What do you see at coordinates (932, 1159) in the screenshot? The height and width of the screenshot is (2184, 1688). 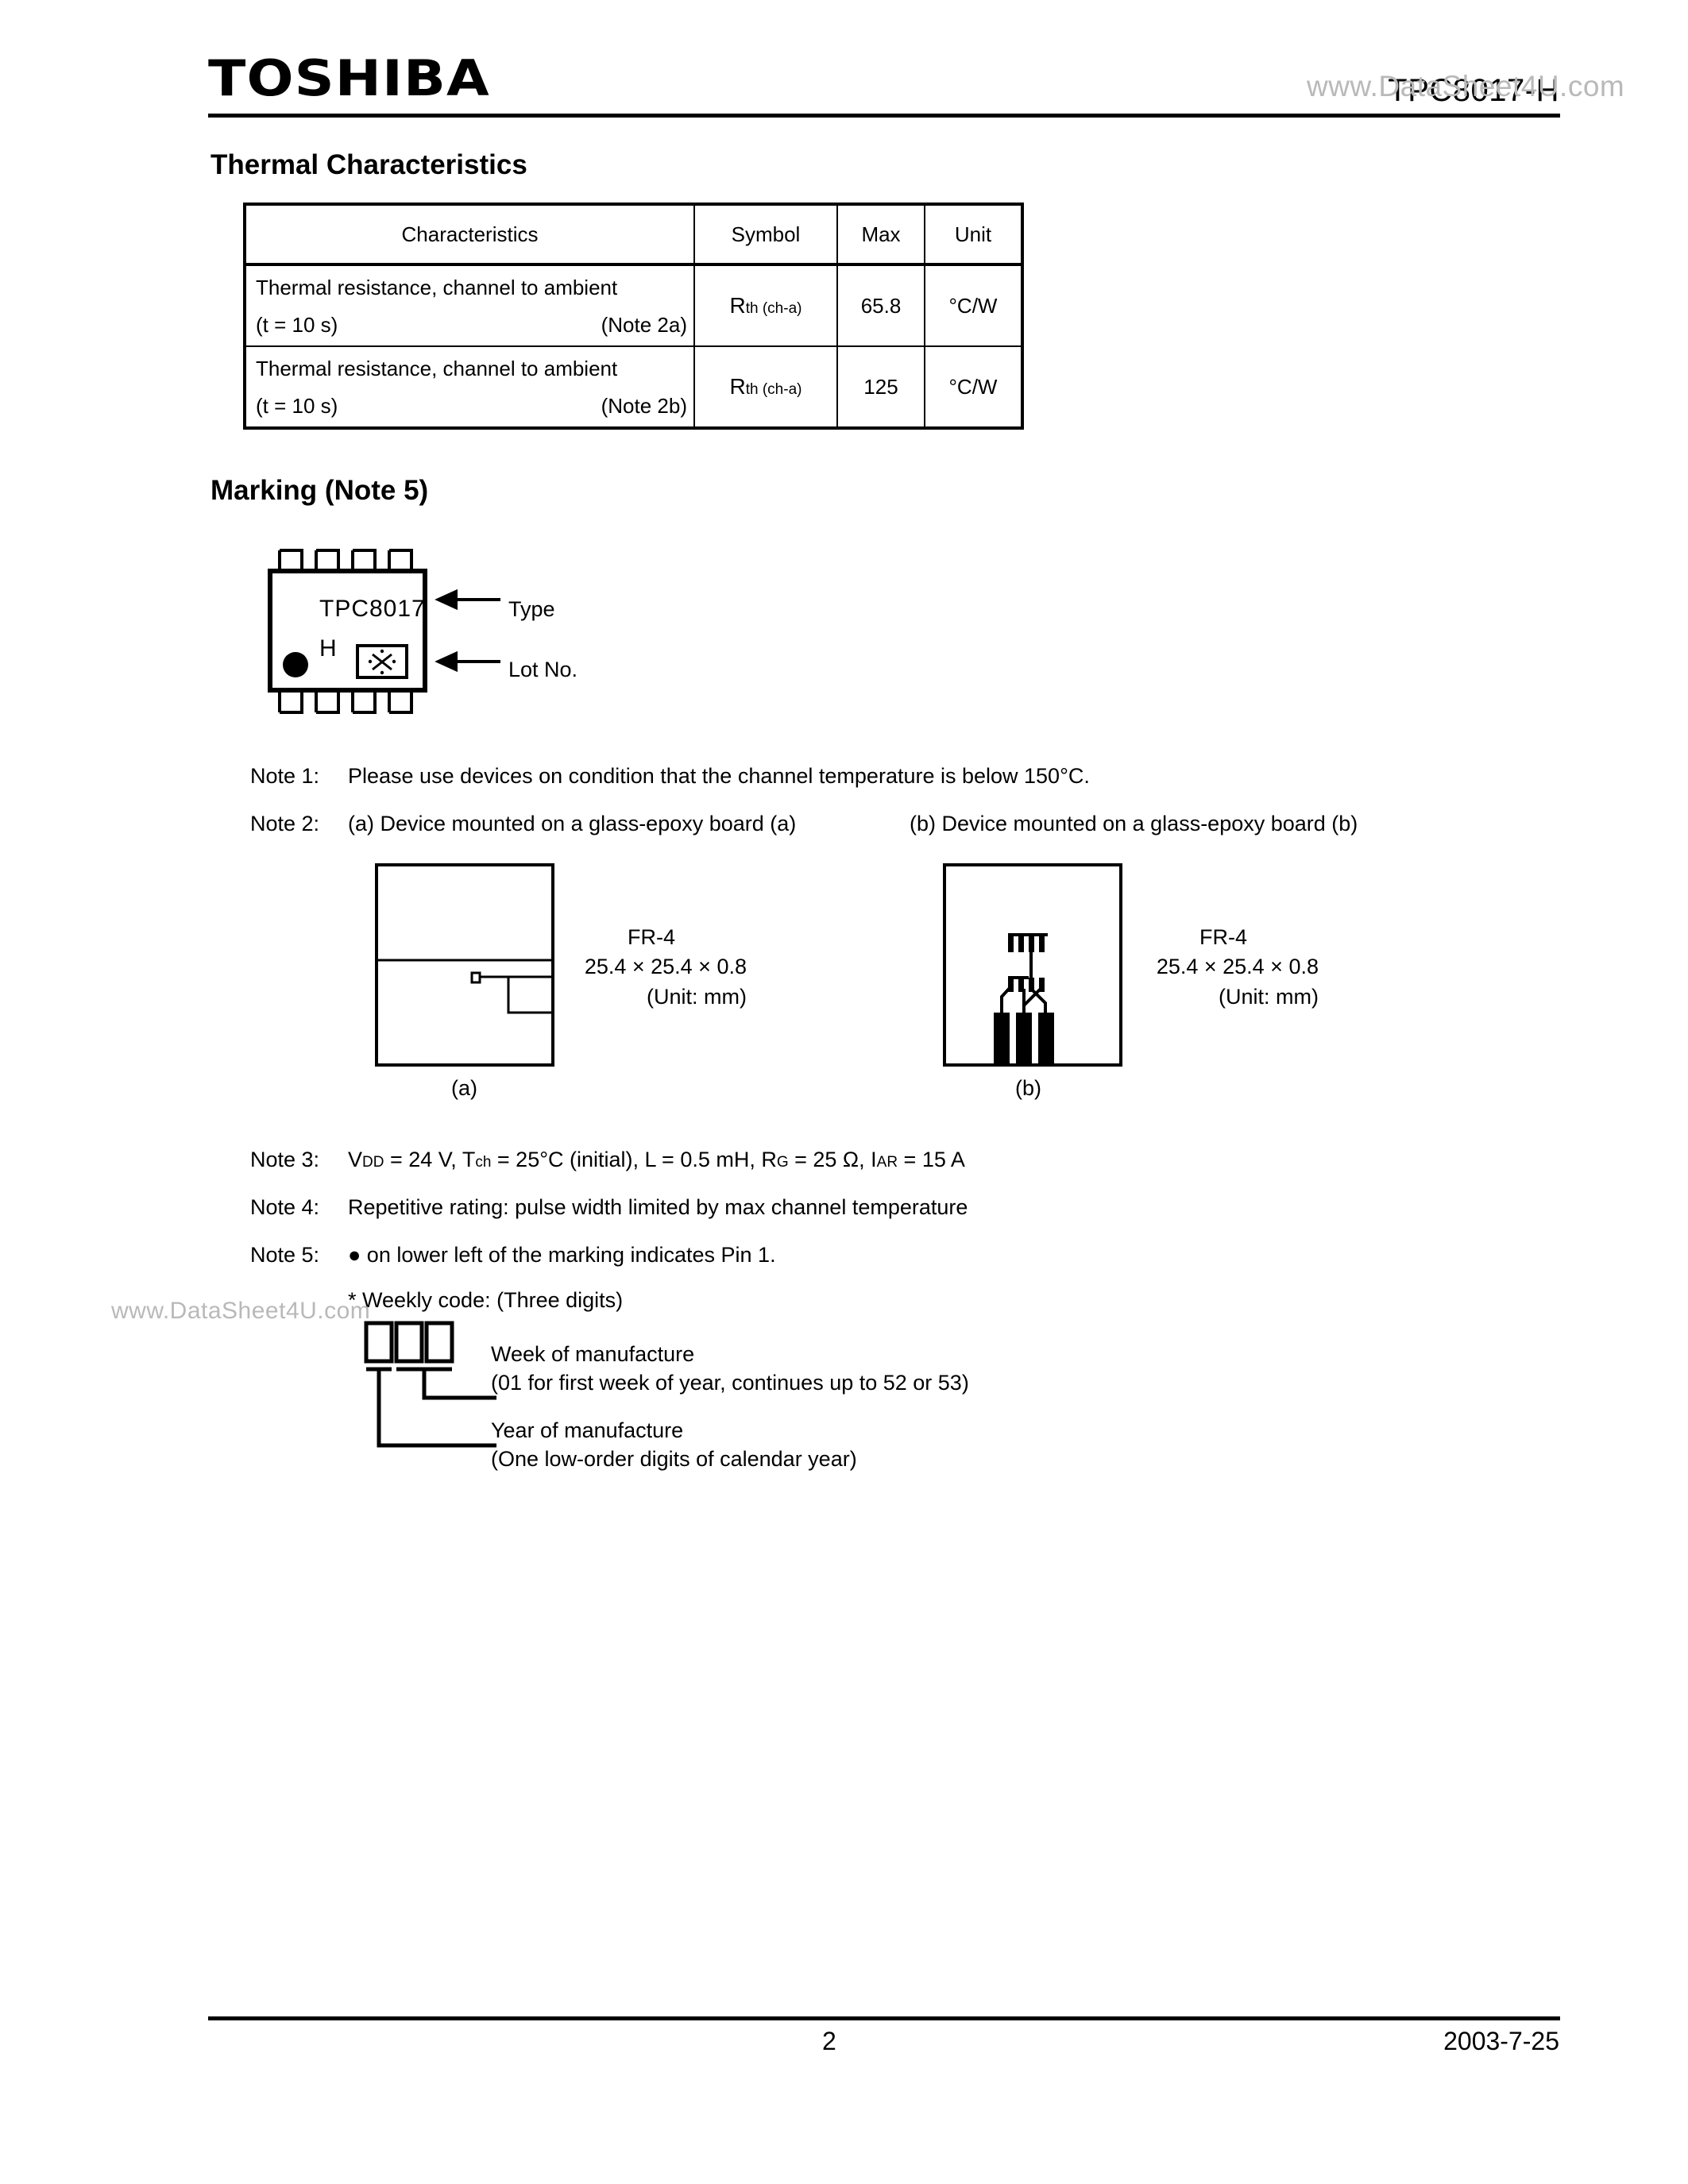 I see `note3-iar-val: = 15 A` at bounding box center [932, 1159].